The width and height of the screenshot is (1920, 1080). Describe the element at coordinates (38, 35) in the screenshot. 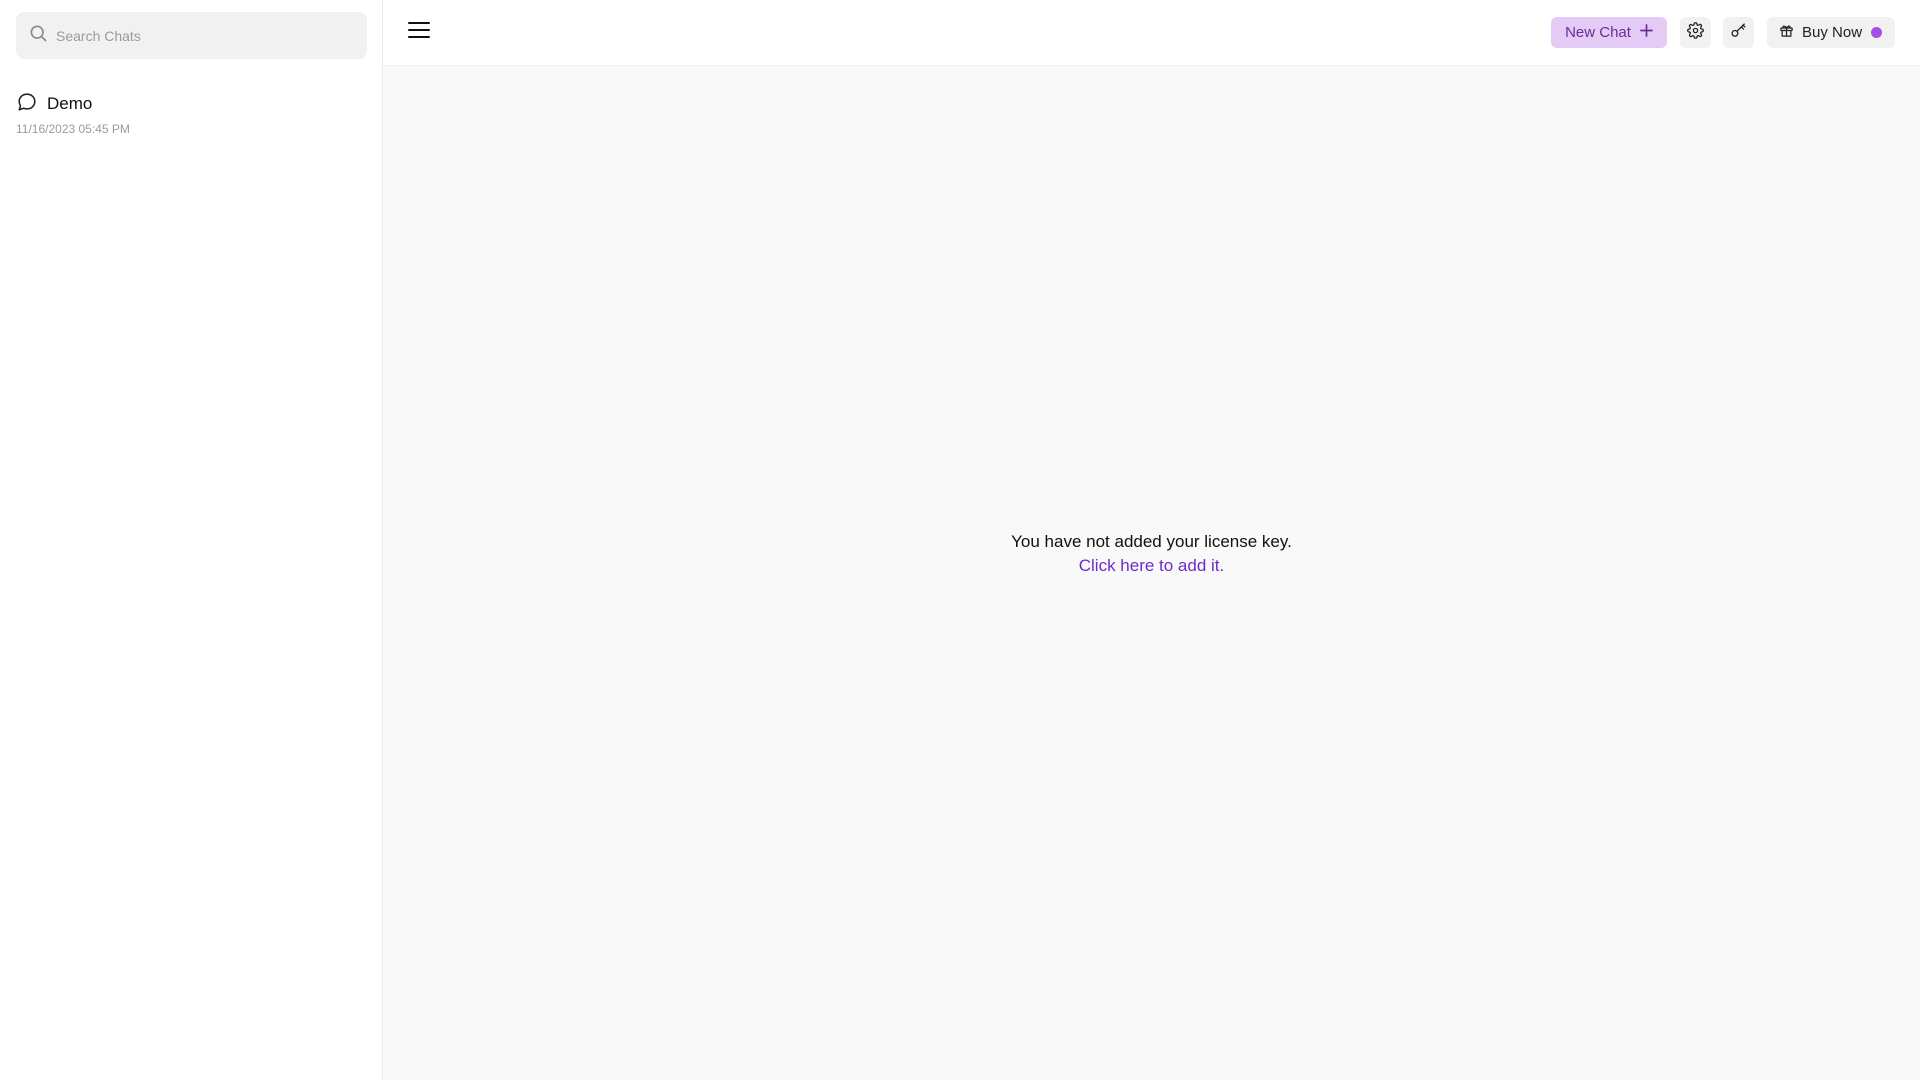

I see `search-icon` at that location.